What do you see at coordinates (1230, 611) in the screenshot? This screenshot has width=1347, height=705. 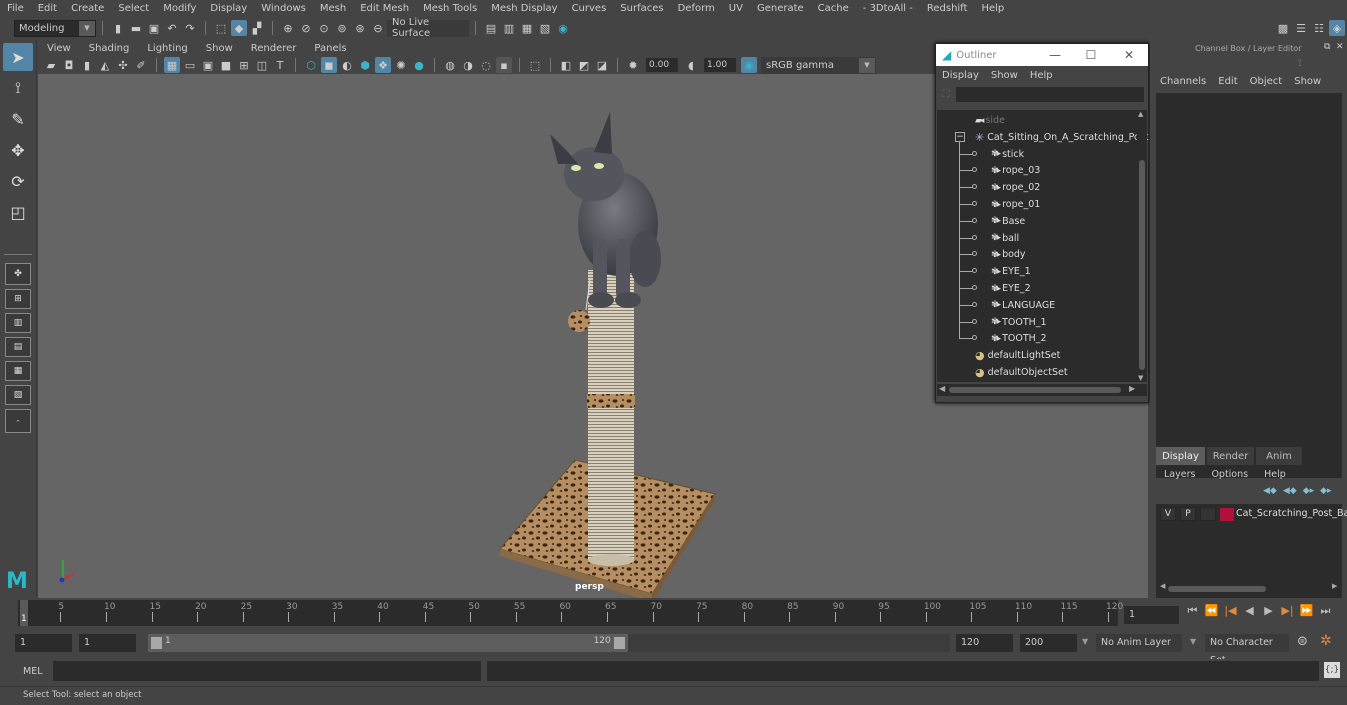 I see `step-back-frame-icon: |◀` at bounding box center [1230, 611].